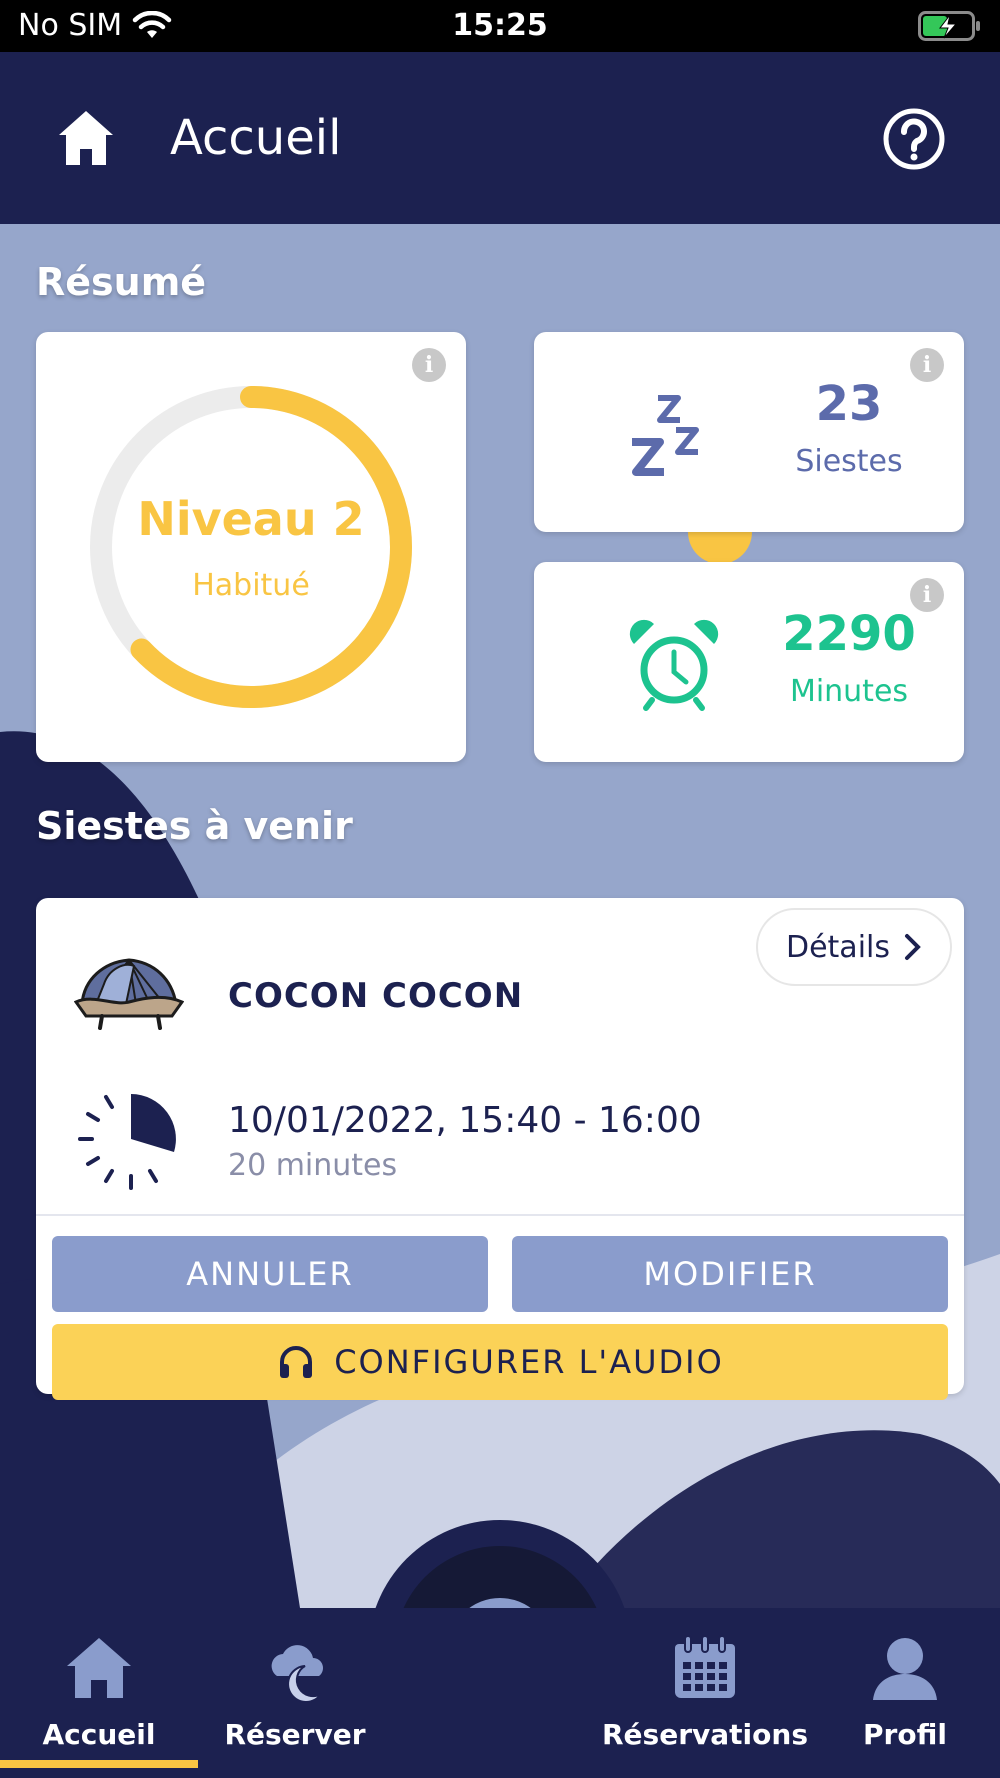  I want to click on configure-audio-label: CONFIGURER L'AUDIO, so click(529, 1362).